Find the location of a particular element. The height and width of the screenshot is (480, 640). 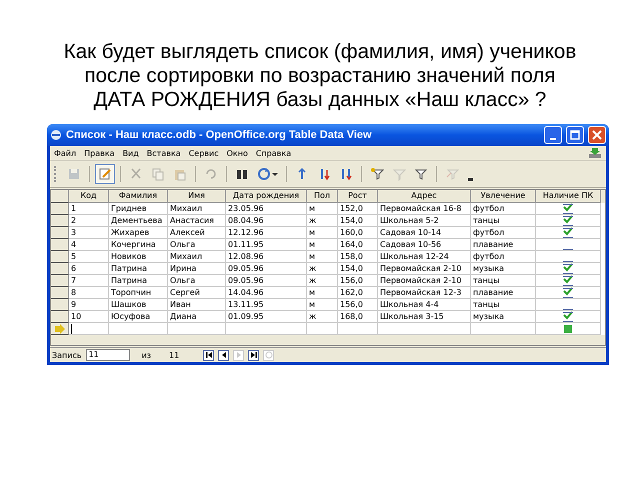

record-label: Запись is located at coordinates (67, 355).